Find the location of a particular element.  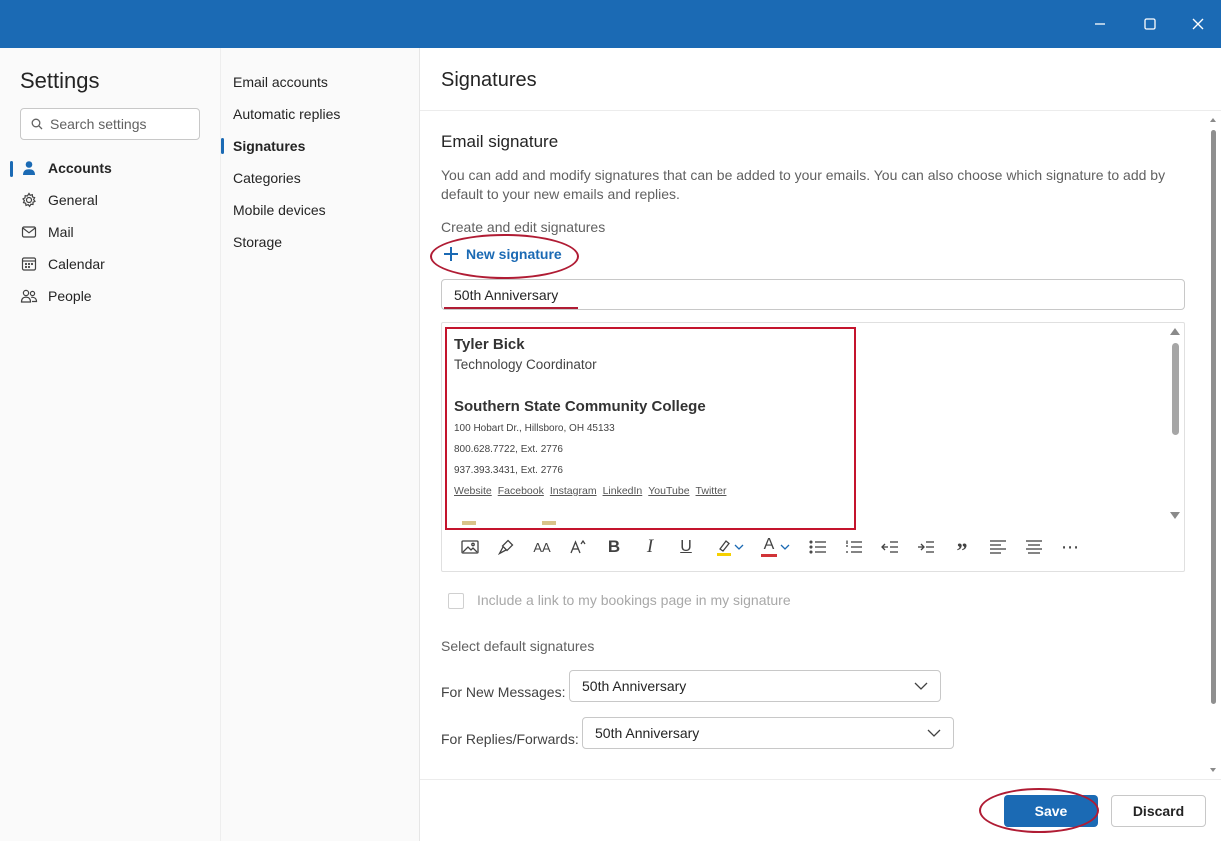

signature-organization: Southern State Community College is located at coordinates (580, 406).